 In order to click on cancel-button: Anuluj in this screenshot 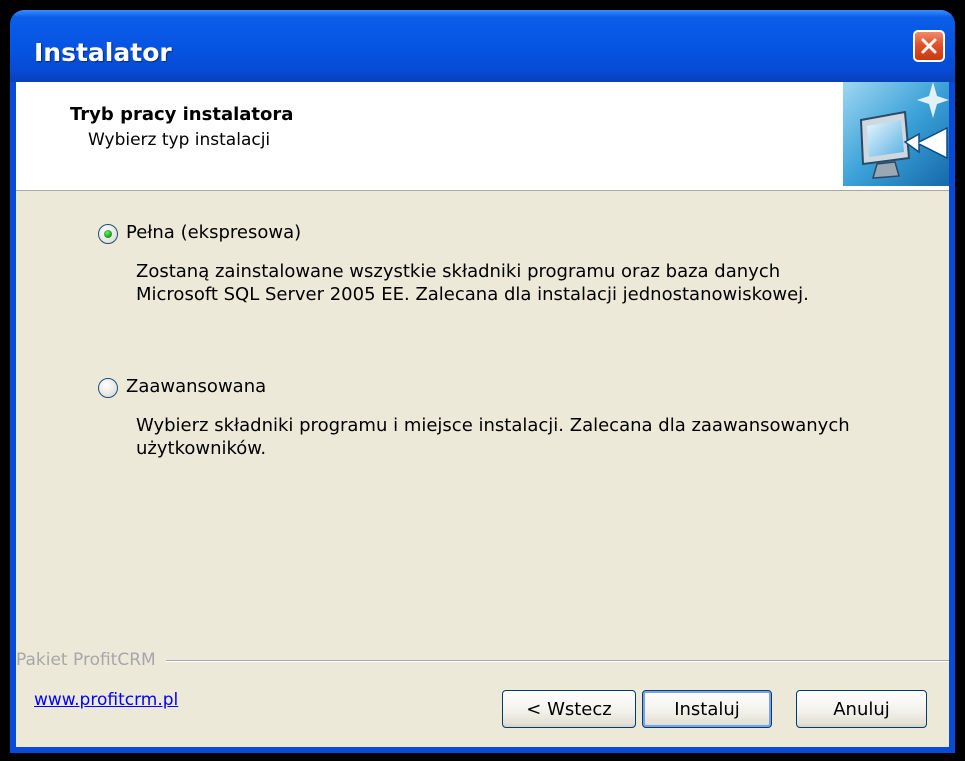, I will do `click(861, 709)`.